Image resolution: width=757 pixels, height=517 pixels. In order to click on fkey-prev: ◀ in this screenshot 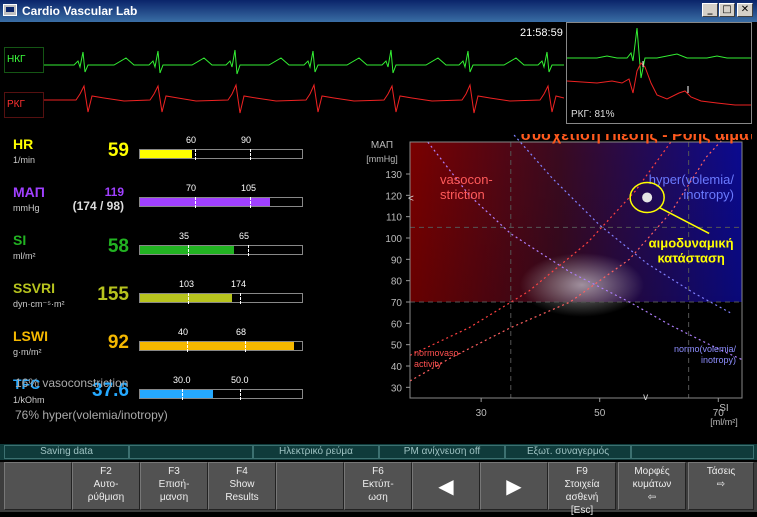, I will do `click(446, 486)`.